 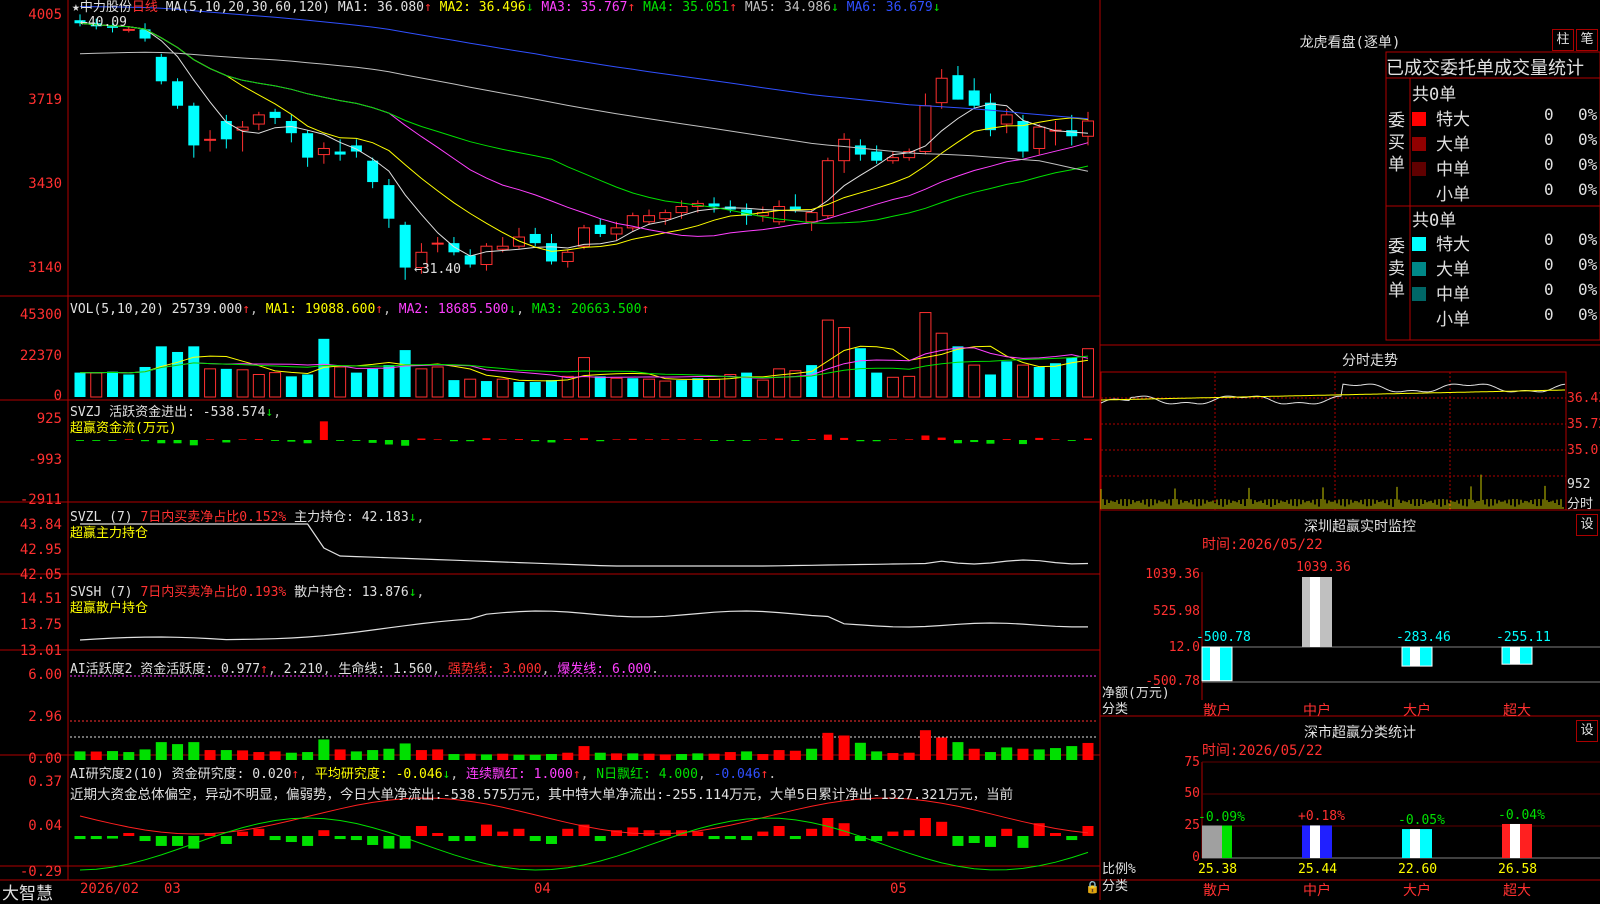 What do you see at coordinates (1415, 843) in the screenshot?
I see `sz-class-bar-shine` at bounding box center [1415, 843].